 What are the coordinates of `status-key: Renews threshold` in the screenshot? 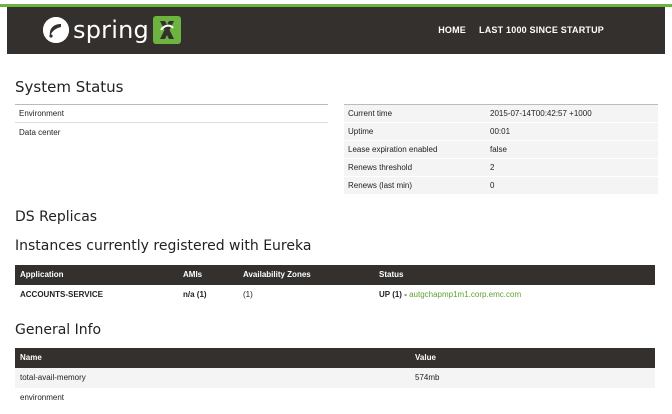 It's located at (380, 167).